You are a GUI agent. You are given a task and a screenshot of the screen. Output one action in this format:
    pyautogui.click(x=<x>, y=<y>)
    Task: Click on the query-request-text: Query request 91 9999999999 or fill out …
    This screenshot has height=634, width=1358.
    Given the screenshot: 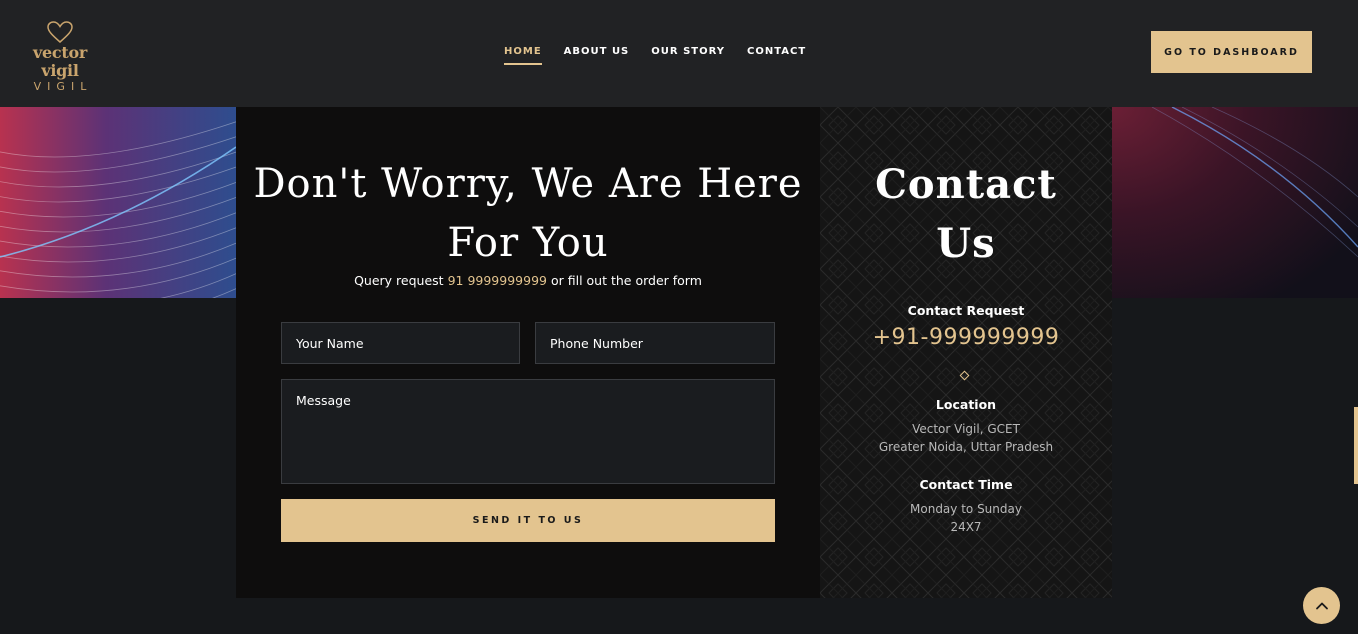 What is the action you would take?
    pyautogui.click(x=528, y=280)
    